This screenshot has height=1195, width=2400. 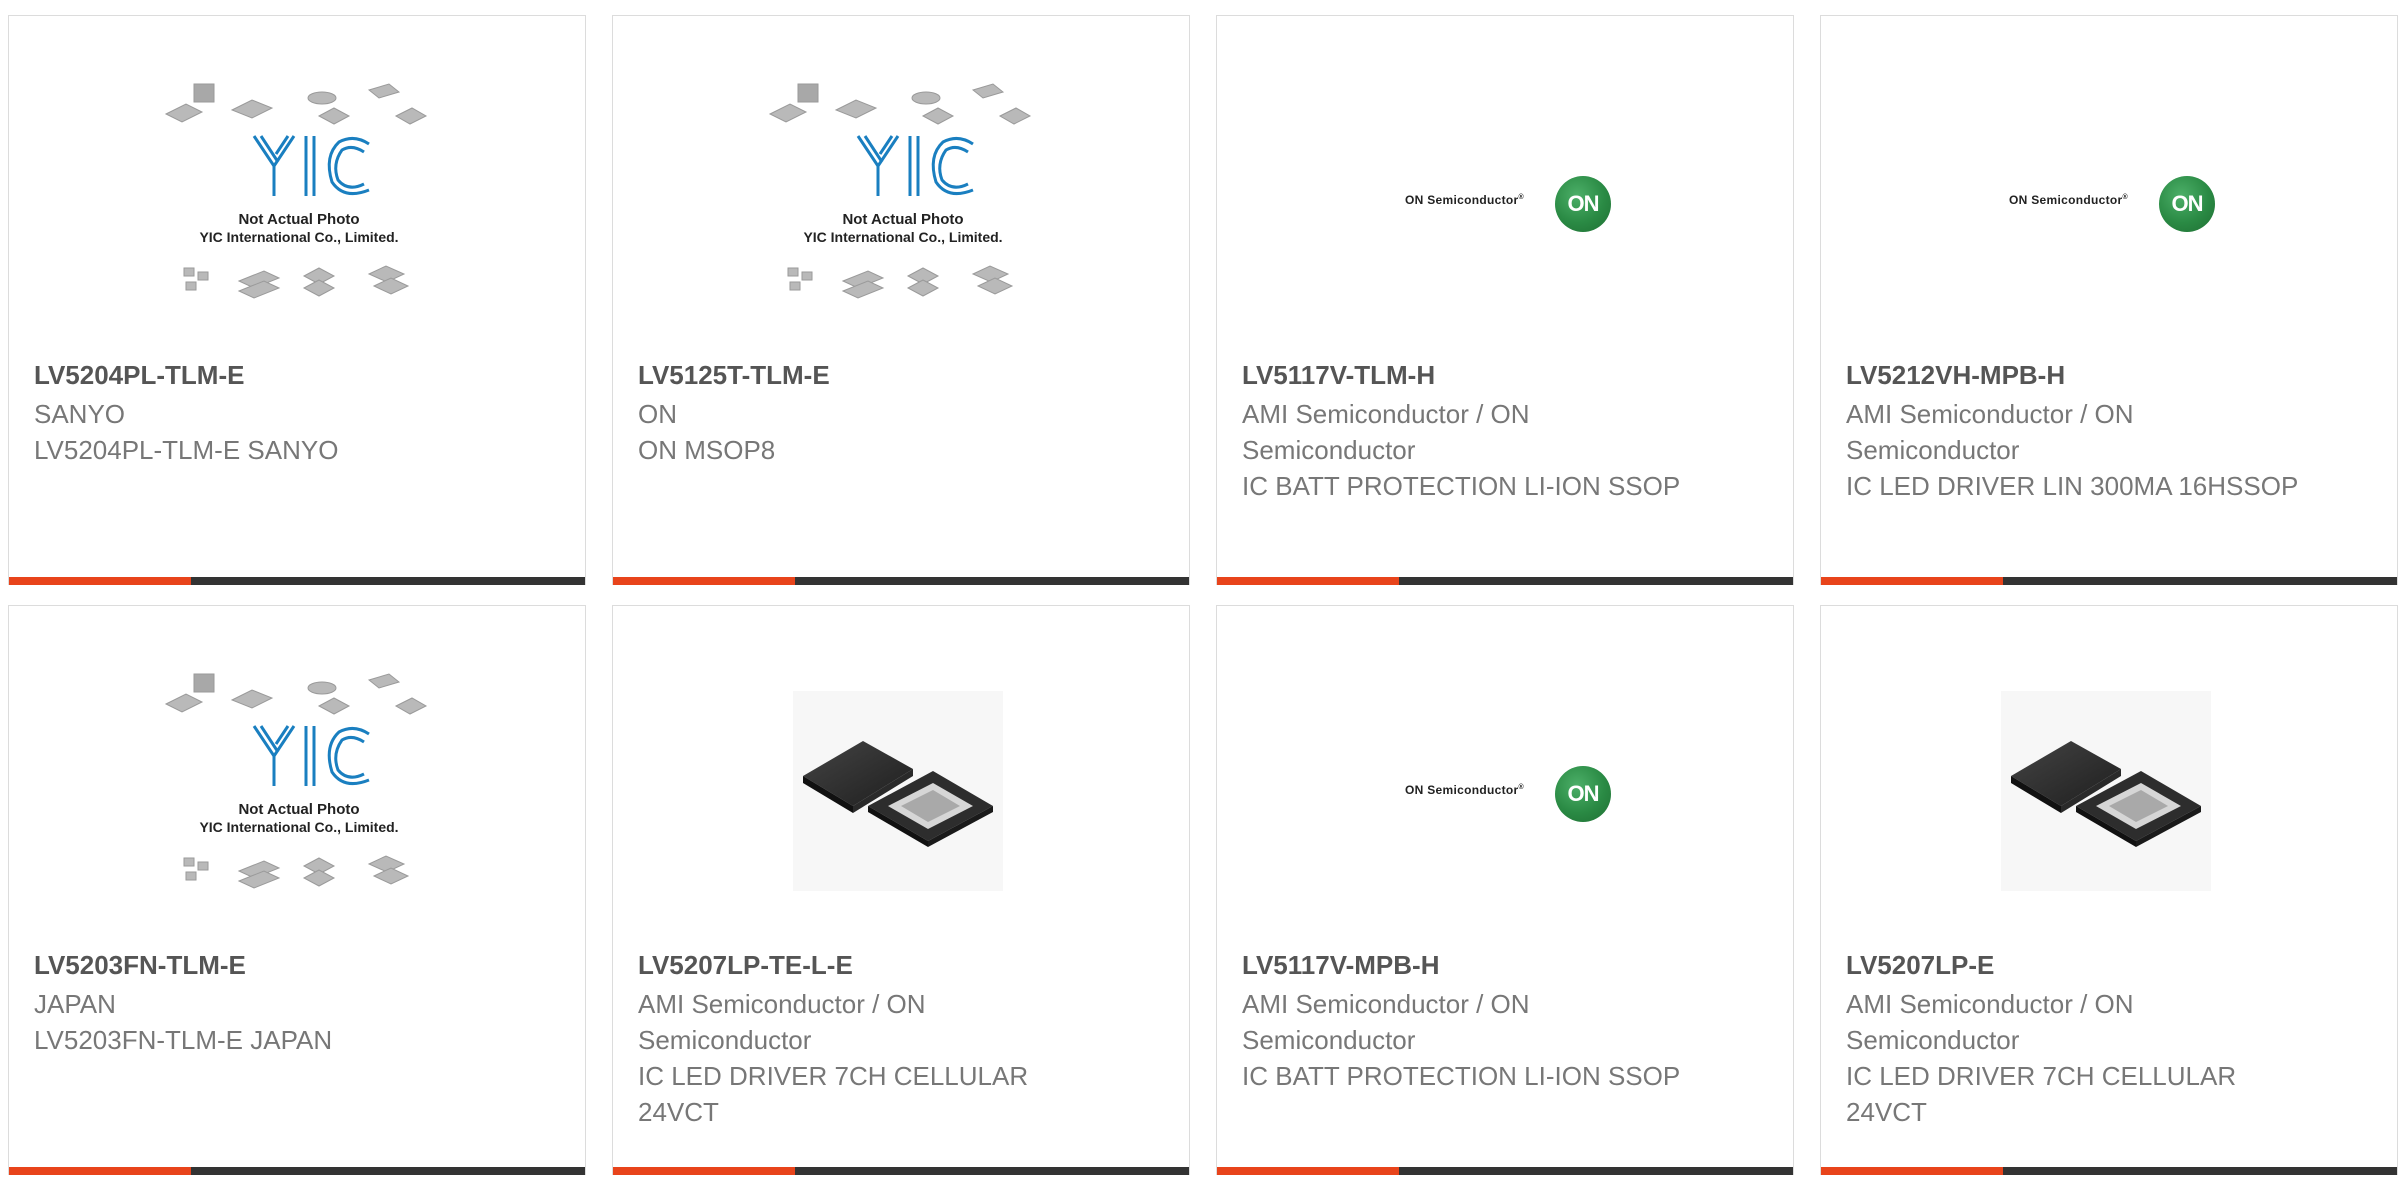 What do you see at coordinates (2072, 486) in the screenshot?
I see `product-description: IC LED DRIVER LIN 300MA 16HSSOP` at bounding box center [2072, 486].